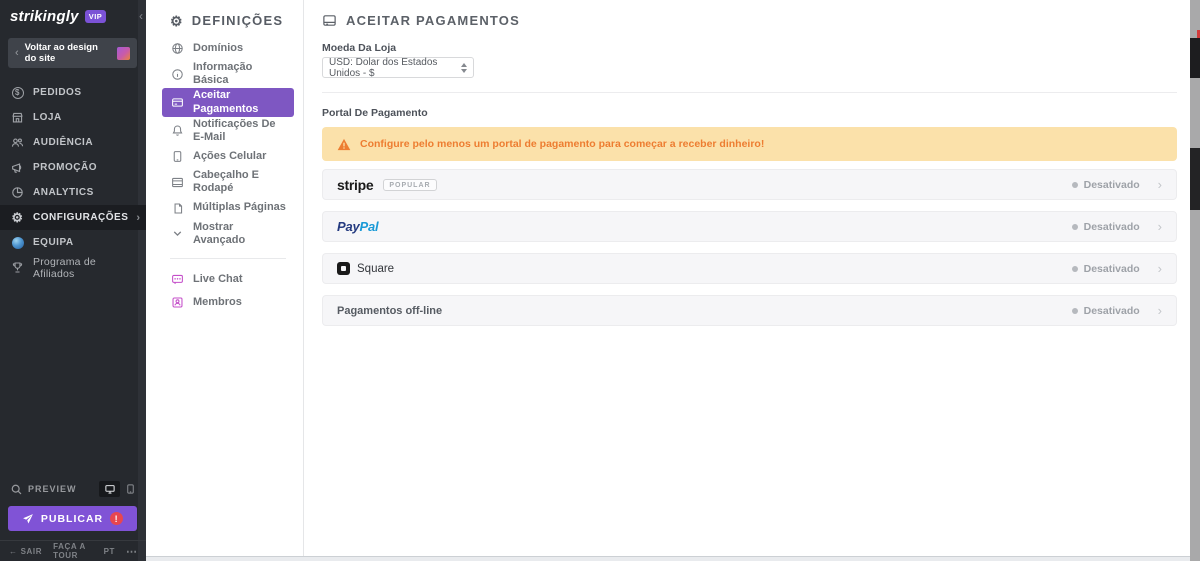 The width and height of the screenshot is (1200, 561). What do you see at coordinates (63, 192) in the screenshot?
I see `sidebar-item-label: ANALYTICS` at bounding box center [63, 192].